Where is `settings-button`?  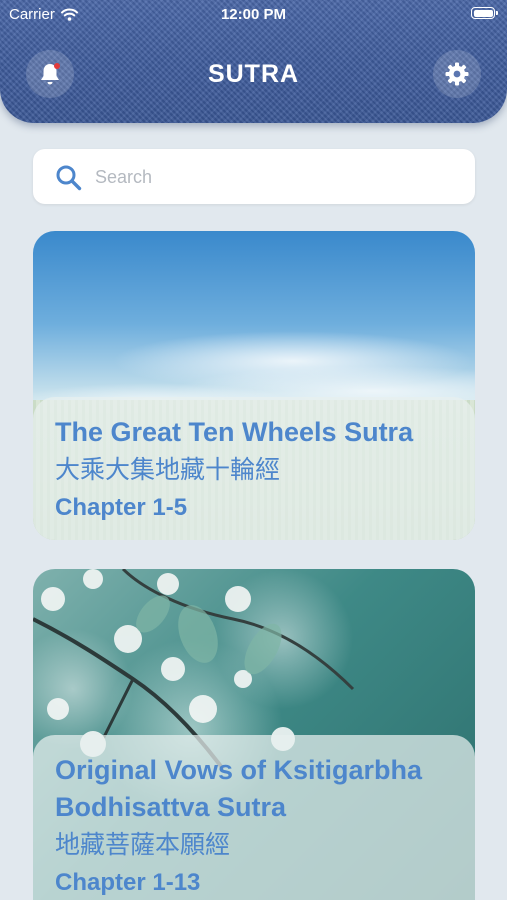
settings-button is located at coordinates (457, 74).